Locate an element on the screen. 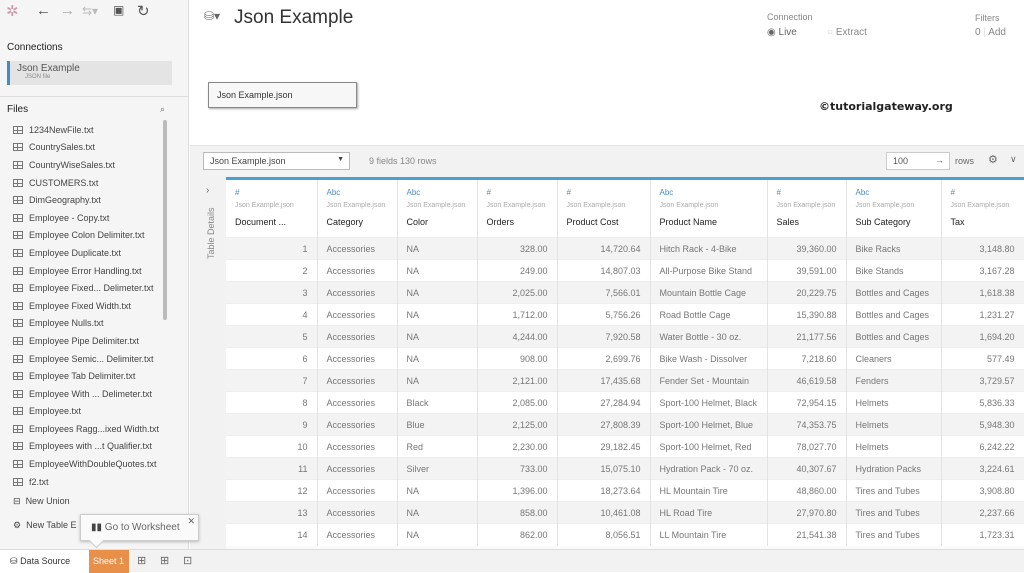 This screenshot has width=1024, height=573. table-cell: All-Purpose Bike Stand is located at coordinates (709, 270).